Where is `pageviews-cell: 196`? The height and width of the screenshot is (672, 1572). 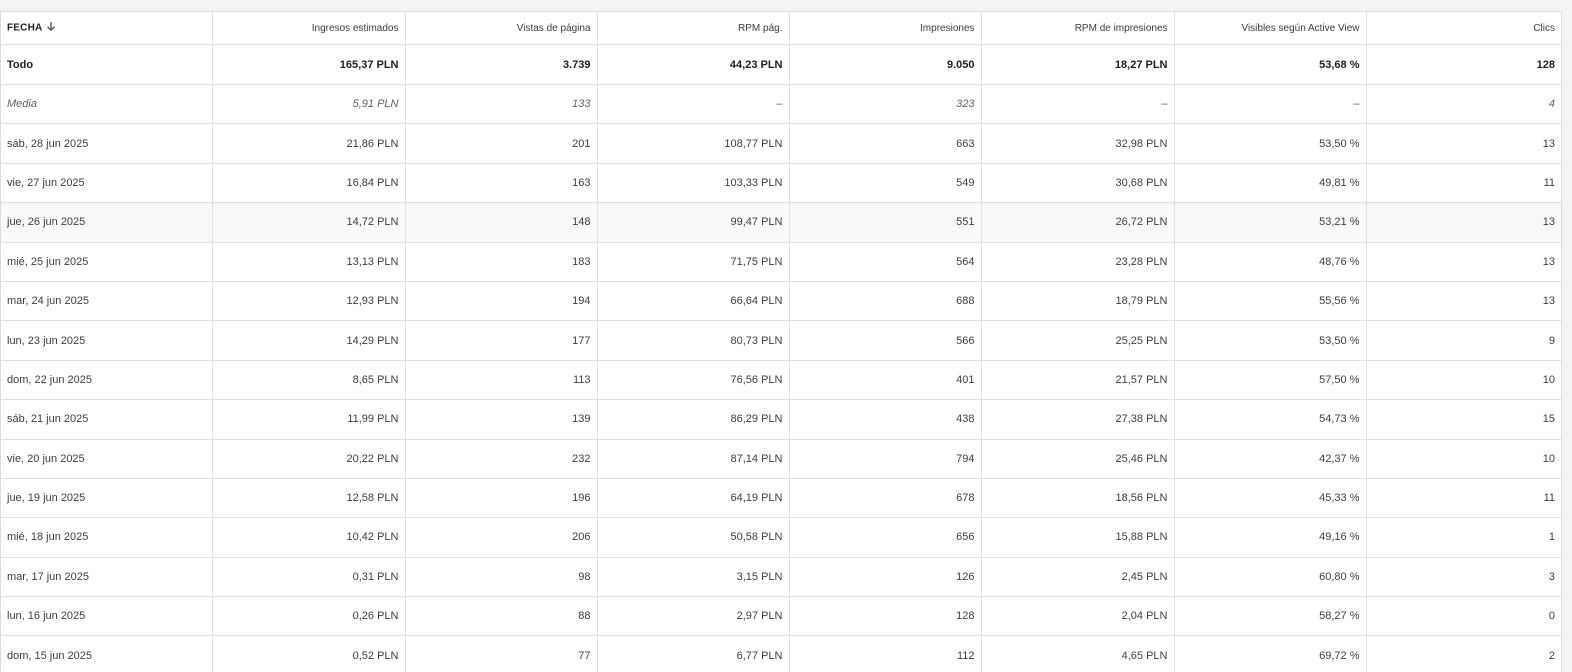 pageviews-cell: 196 is located at coordinates (501, 498).